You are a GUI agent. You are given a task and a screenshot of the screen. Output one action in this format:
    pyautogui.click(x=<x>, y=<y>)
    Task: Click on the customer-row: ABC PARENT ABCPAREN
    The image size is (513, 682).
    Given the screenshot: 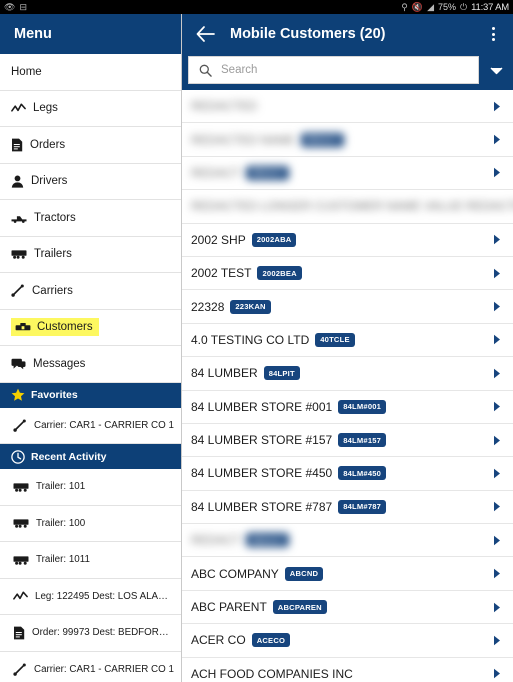 What is the action you would take?
    pyautogui.click(x=347, y=608)
    